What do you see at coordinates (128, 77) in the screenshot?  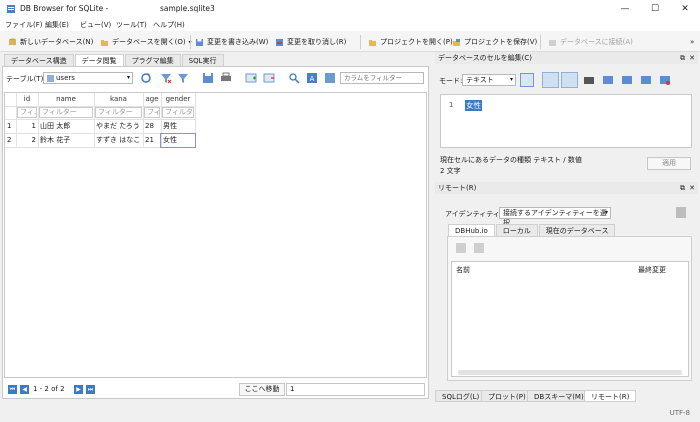 I see `chevron-down-icon: ▾` at bounding box center [128, 77].